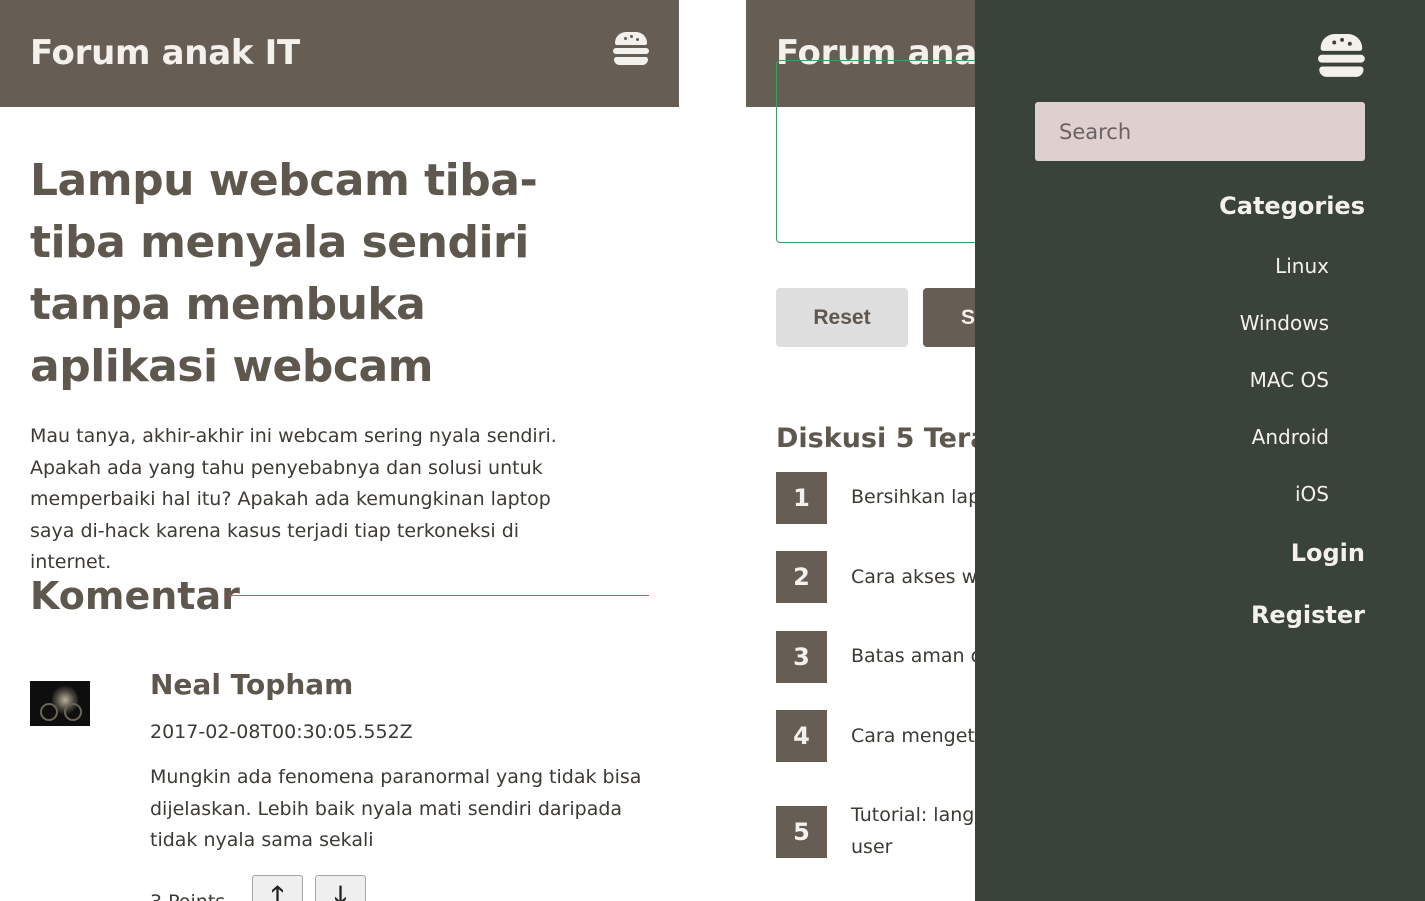 The width and height of the screenshot is (1425, 901). What do you see at coordinates (801, 736) in the screenshot?
I see `rank-badge: 4` at bounding box center [801, 736].